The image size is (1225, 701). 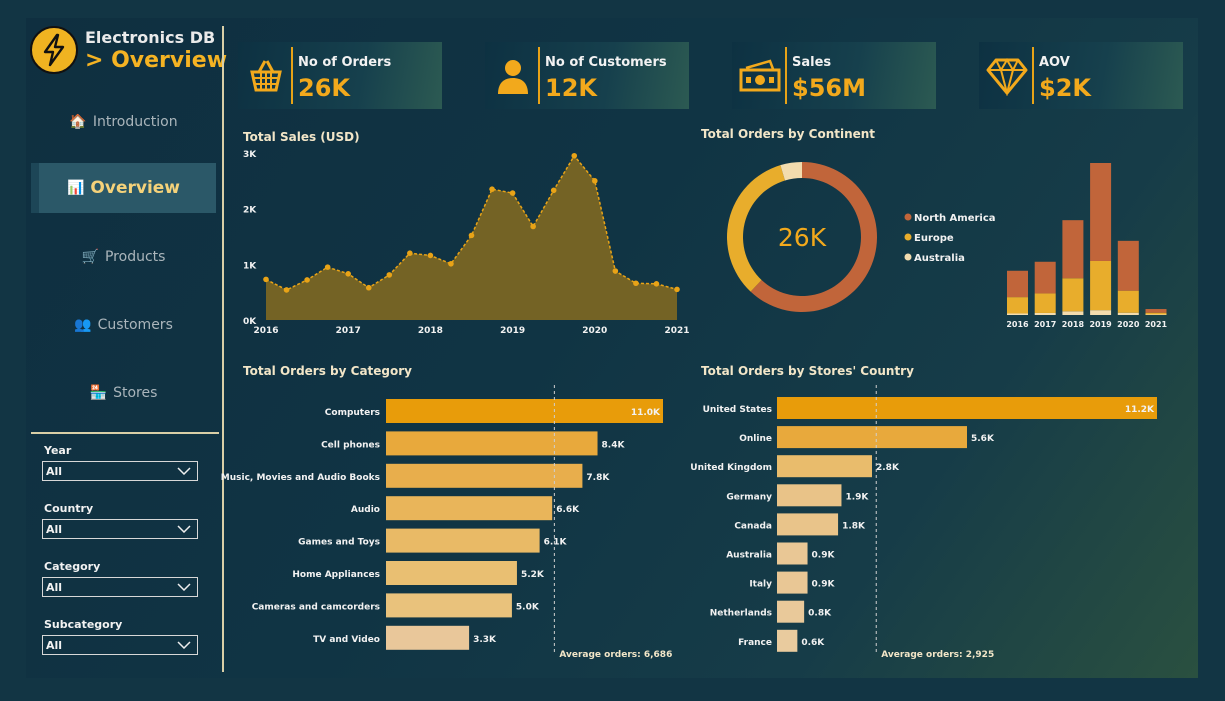 I want to click on data-label: 6.6K, so click(x=568, y=510).